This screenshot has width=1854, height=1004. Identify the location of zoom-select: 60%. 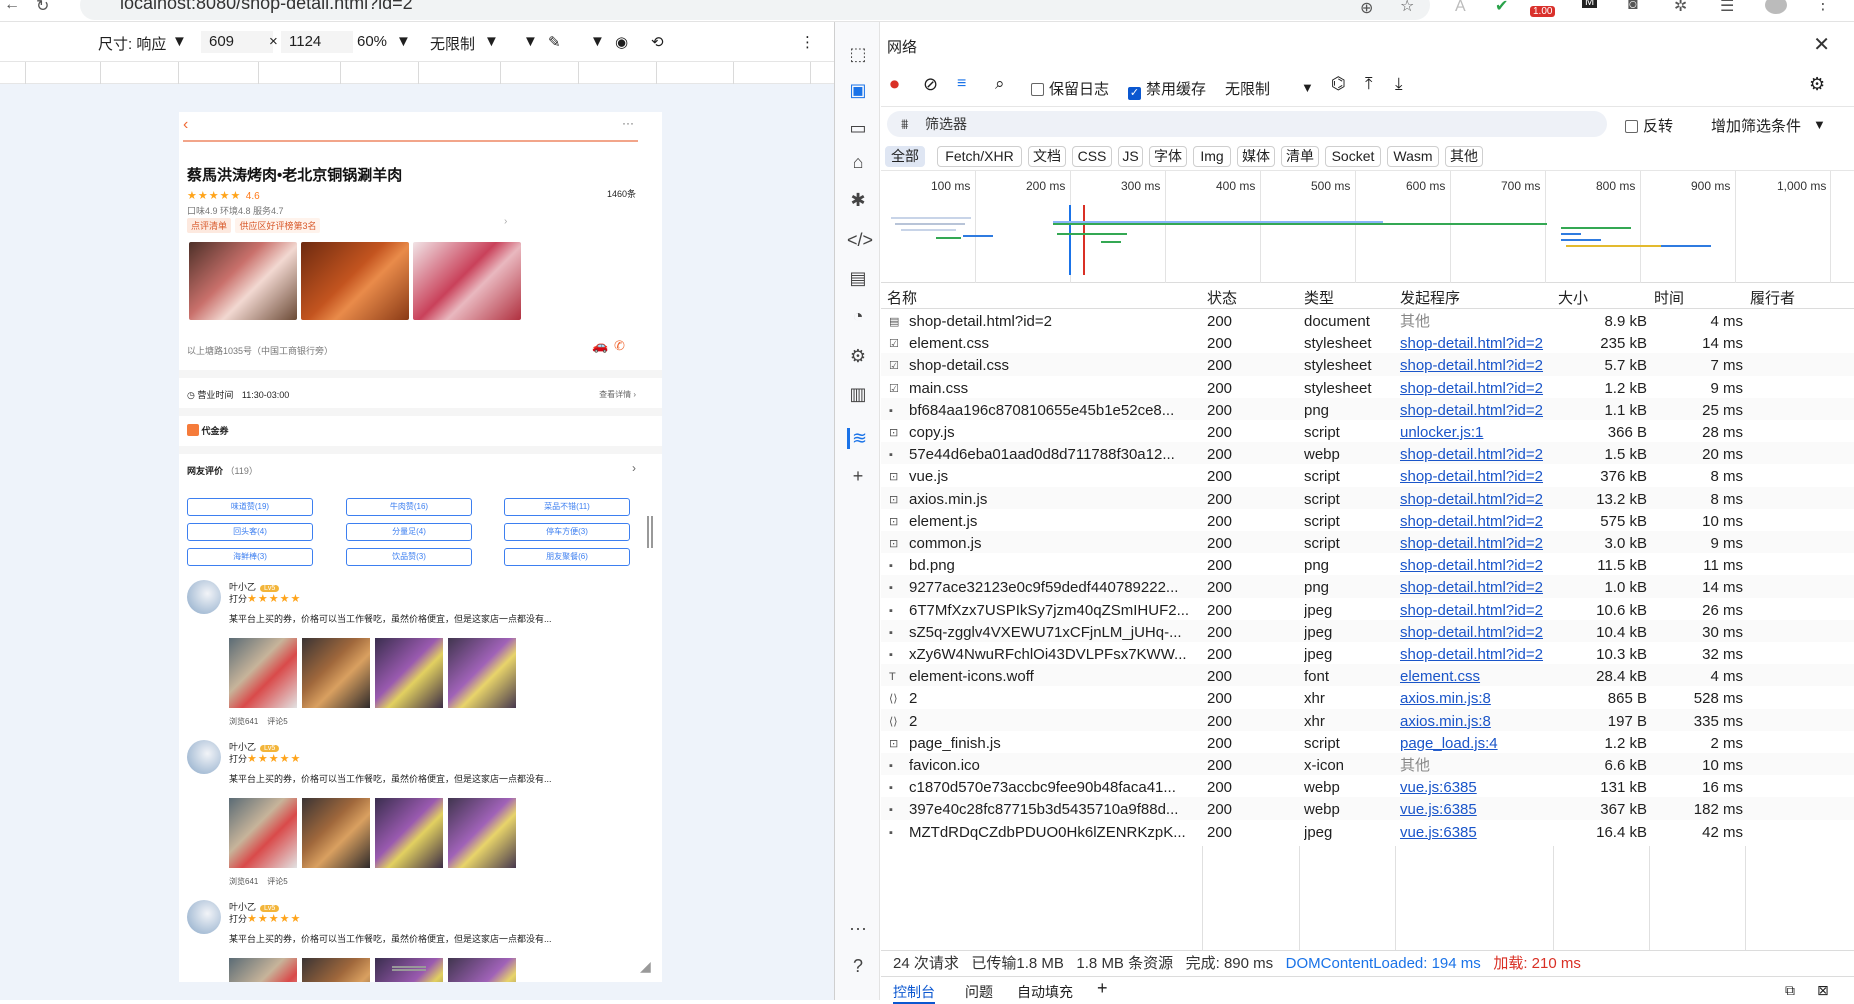
(372, 41).